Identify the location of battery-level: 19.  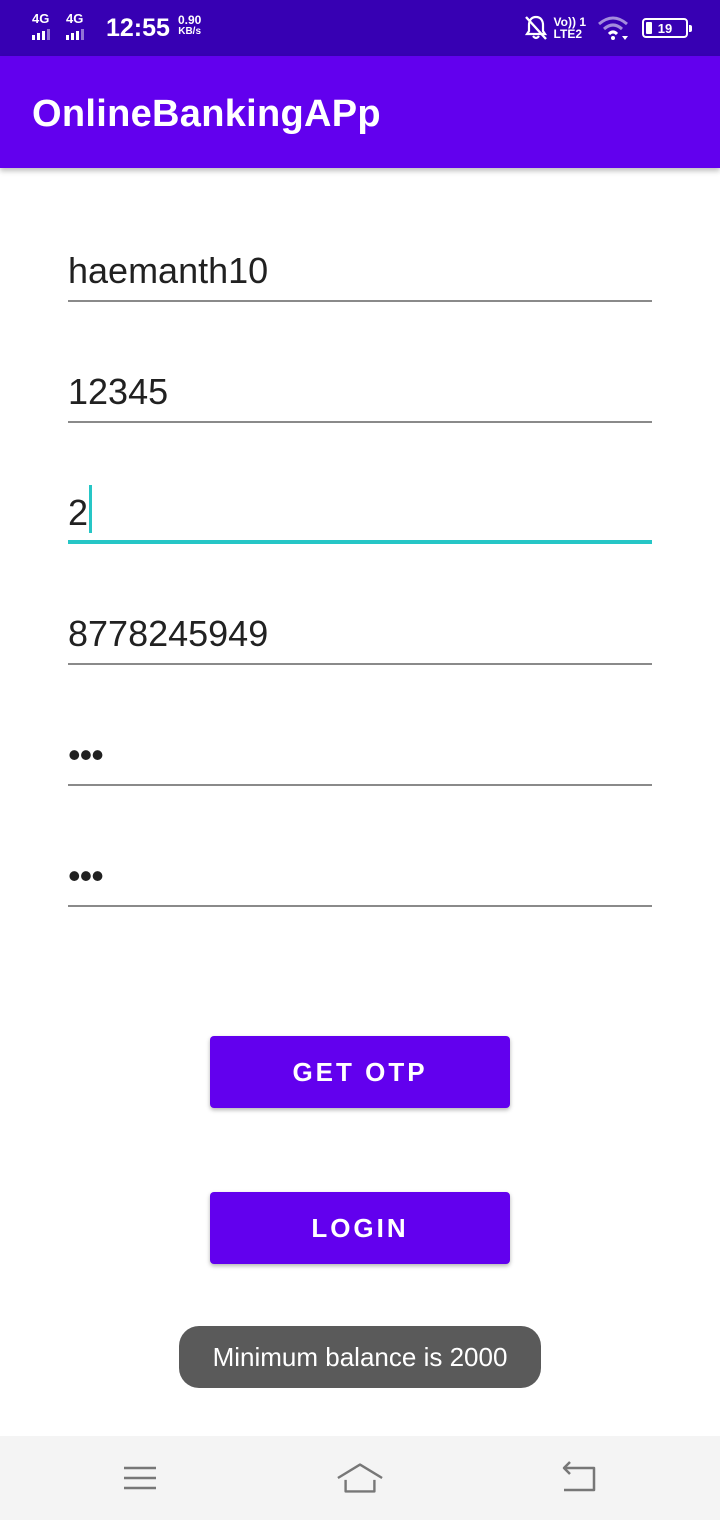
(665, 28).